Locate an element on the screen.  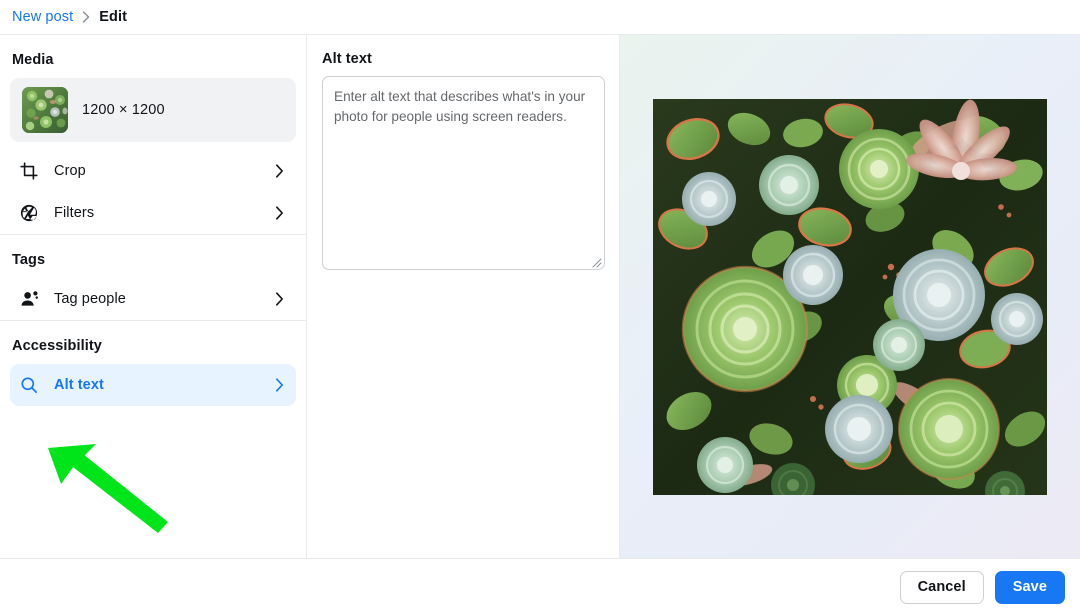
sidebar-section-accessibility: Accessibility Alt text is located at coordinates (153, 363).